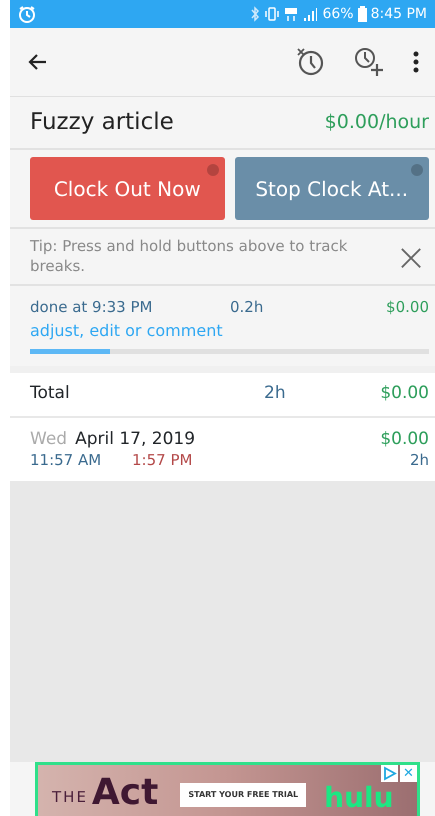  What do you see at coordinates (369, 62) in the screenshot?
I see `clock-add-icon` at bounding box center [369, 62].